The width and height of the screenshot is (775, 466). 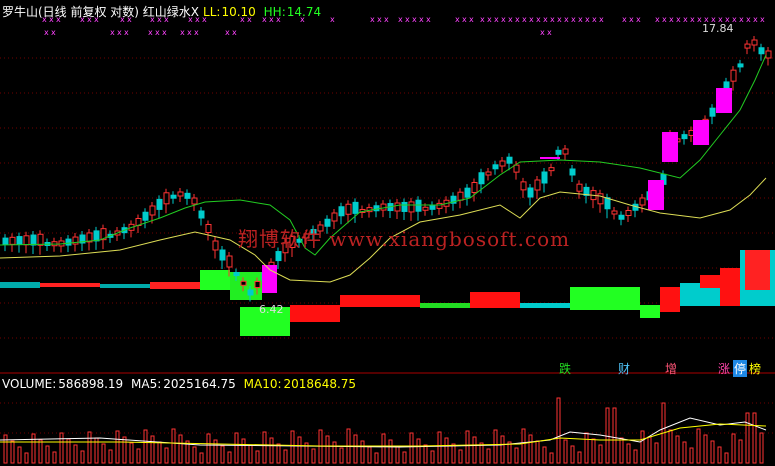 I want to click on ll-value: 10.10, so click(x=238, y=12).